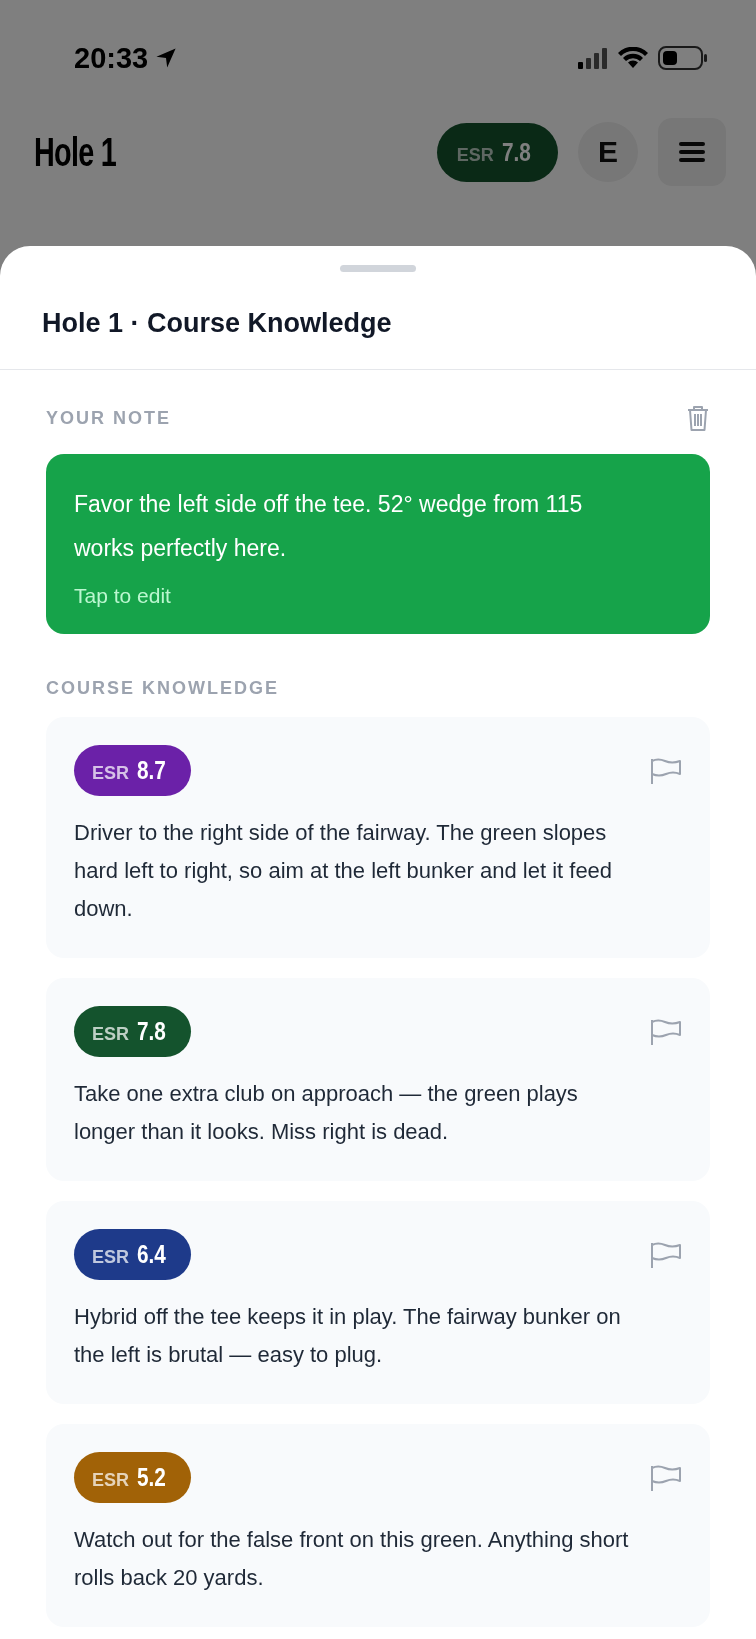 Image resolution: width=756 pixels, height=1639 pixels. What do you see at coordinates (75, 152) in the screenshot?
I see `hole-title: Hole 1` at bounding box center [75, 152].